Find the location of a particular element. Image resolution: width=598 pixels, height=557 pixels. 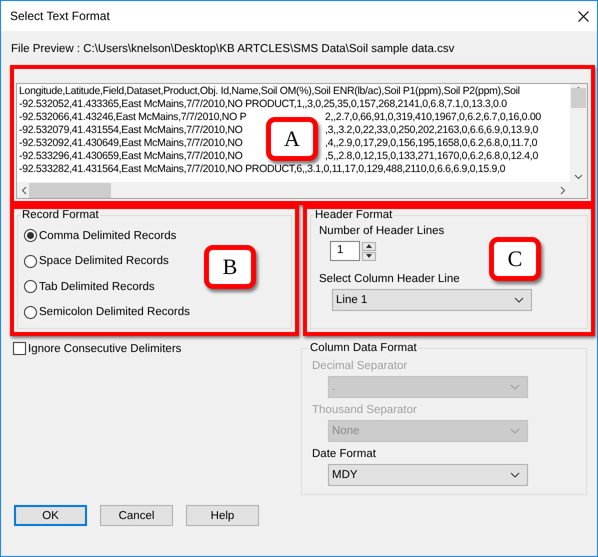

dialog-button: OK is located at coordinates (50, 515).